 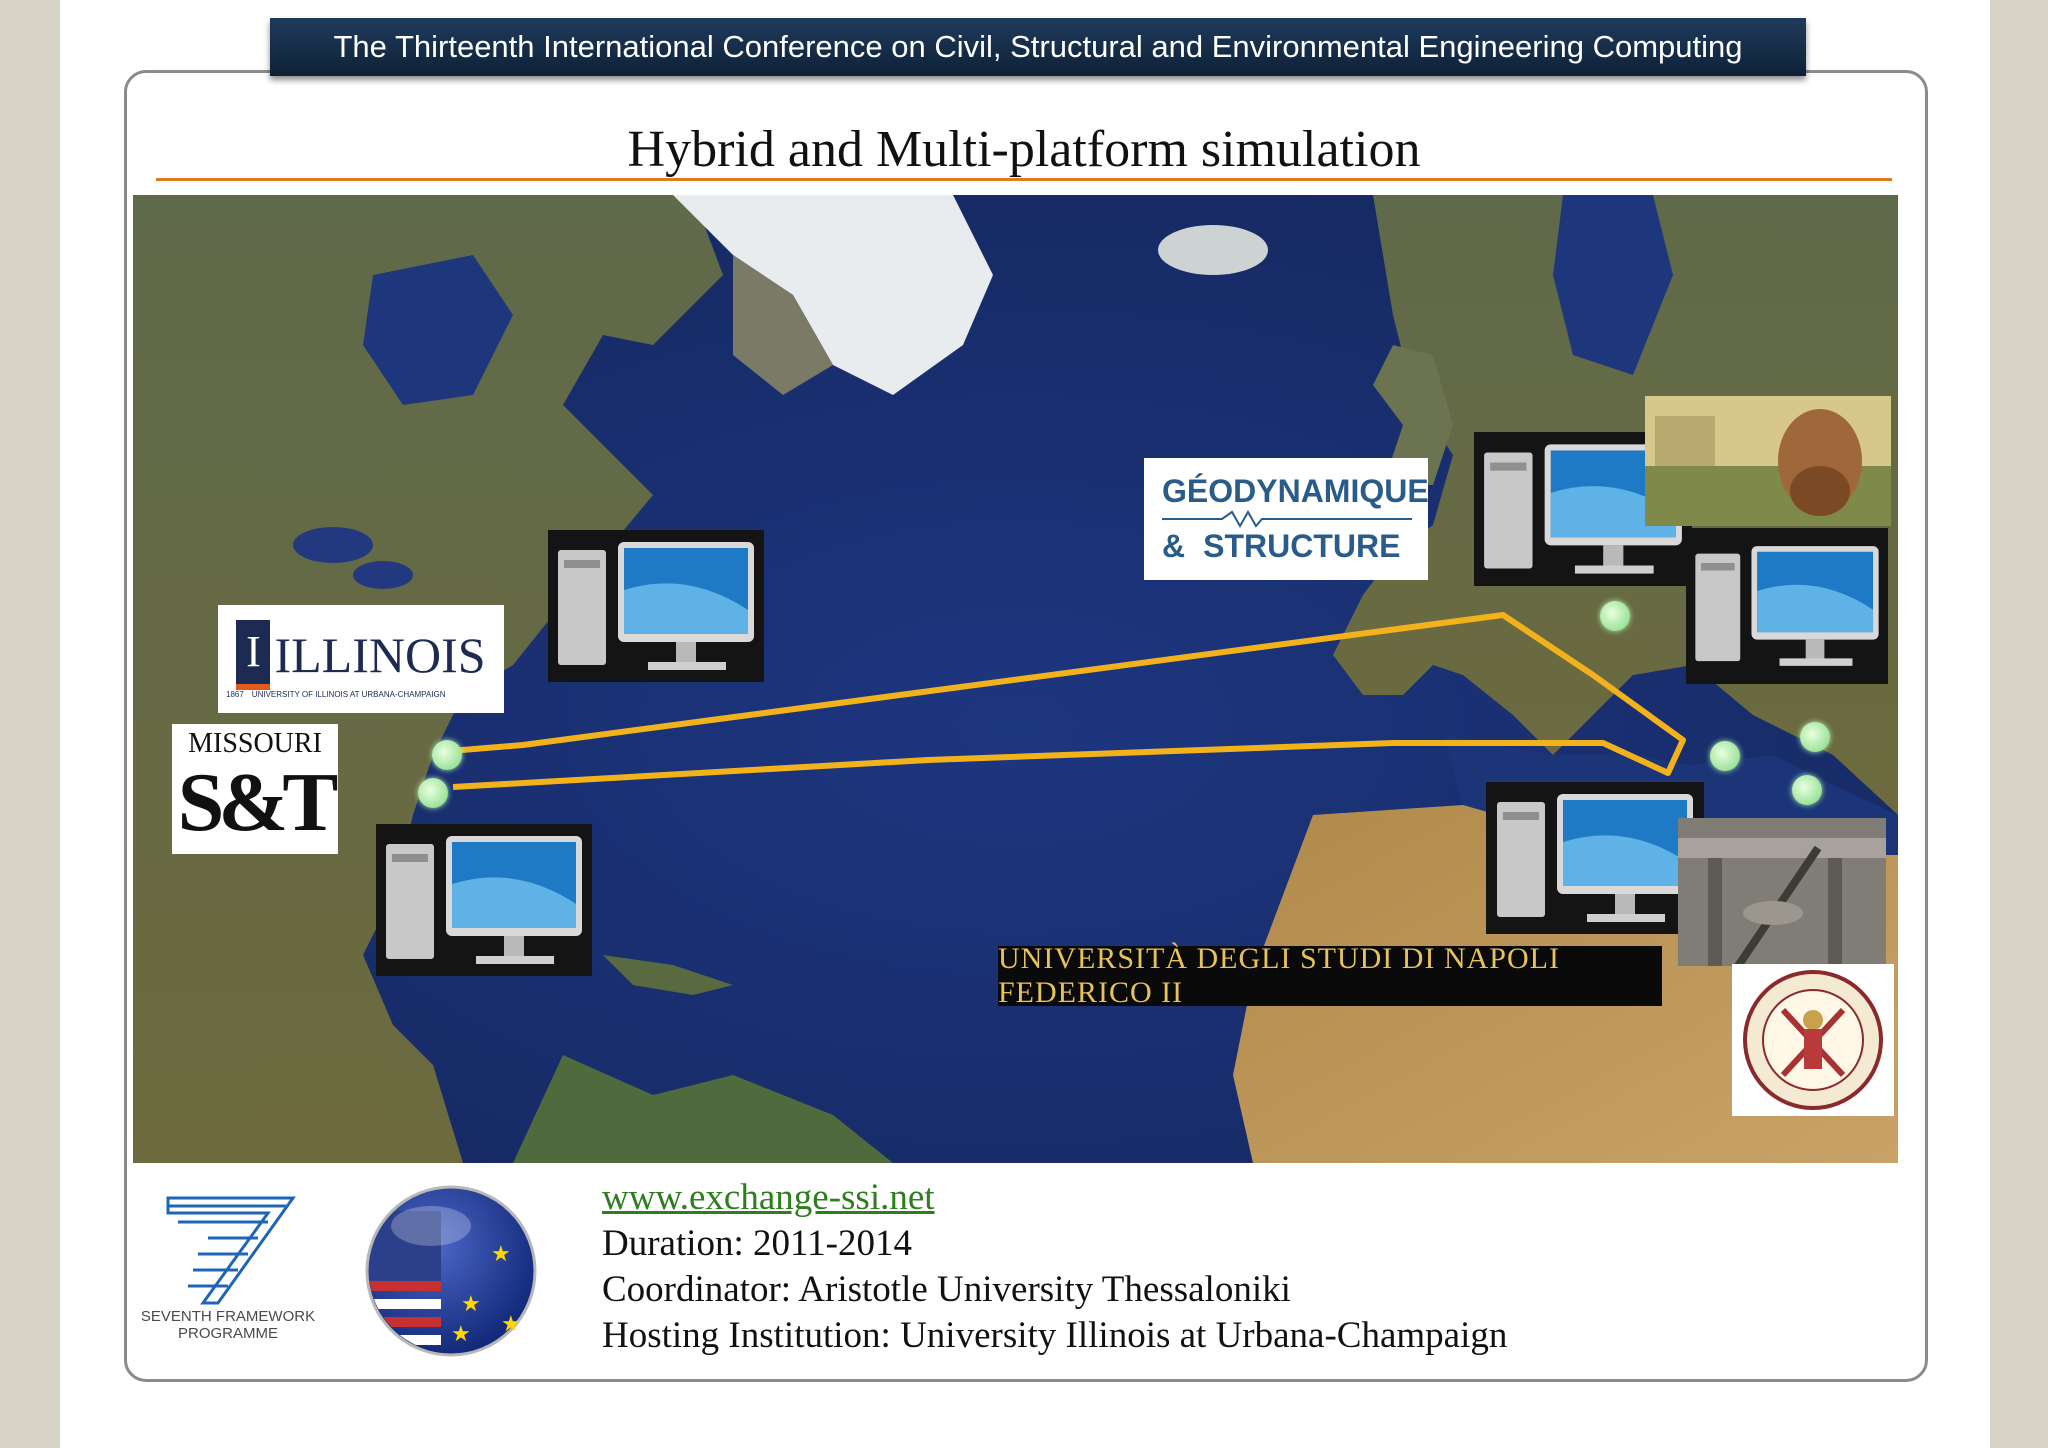 What do you see at coordinates (235, 694) in the screenshot?
I see `illinois-year: 1867` at bounding box center [235, 694].